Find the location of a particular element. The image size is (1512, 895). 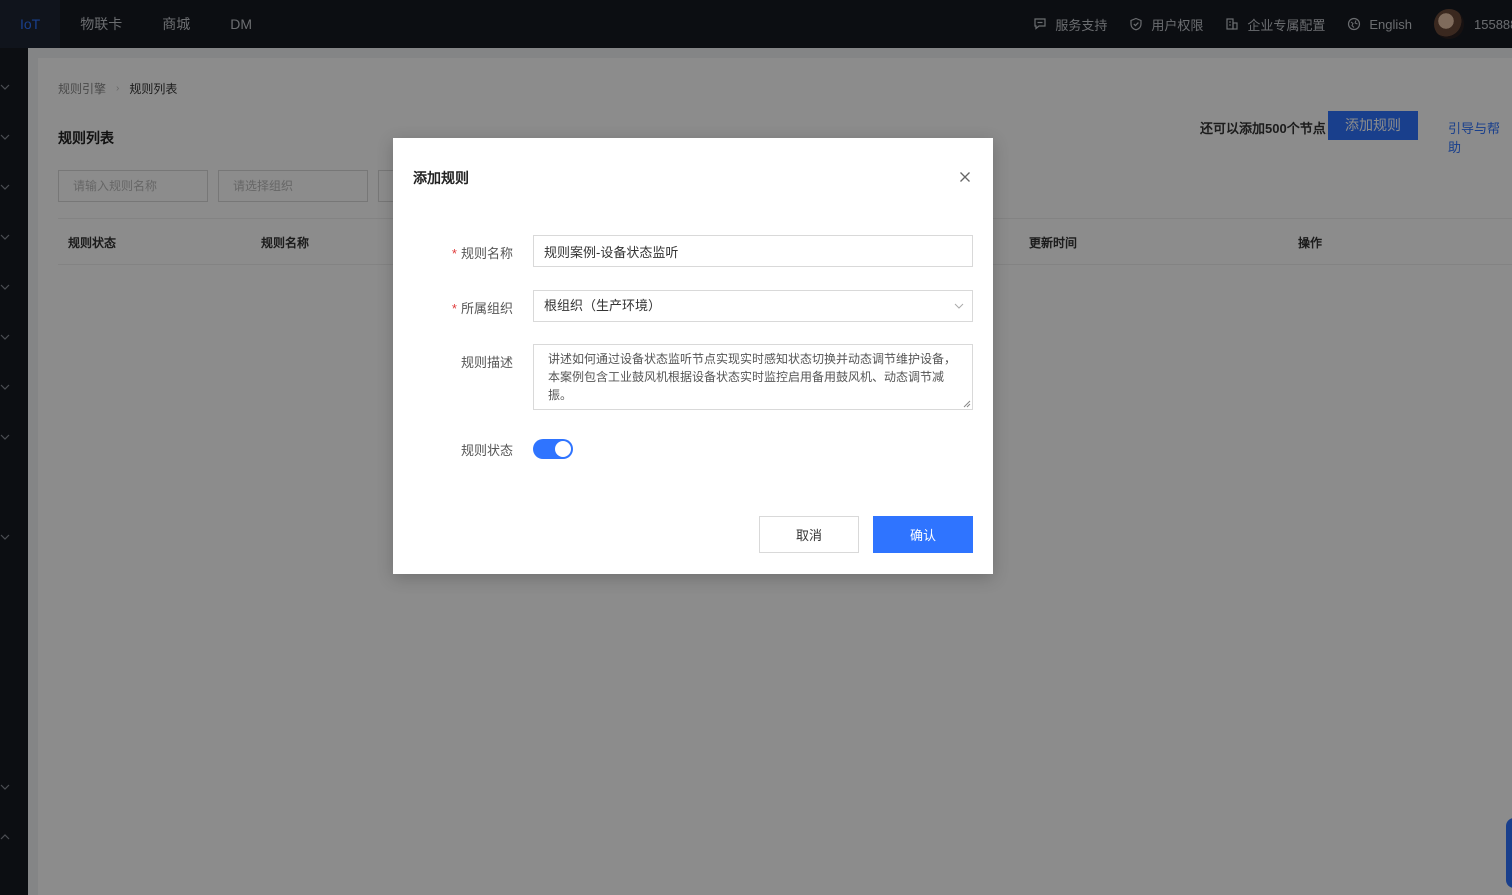

org-select-value: 根组织（生产环境） is located at coordinates (603, 305).